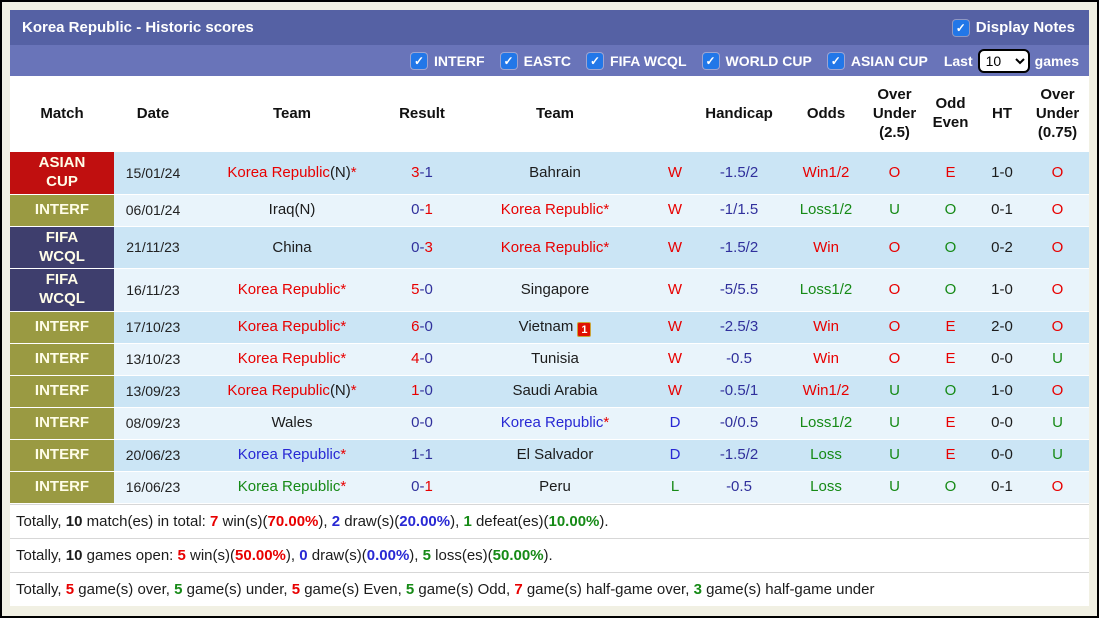 This screenshot has width=1099, height=618. I want to click on col-header-over-under-075: Over Under (0.75), so click(1057, 114).